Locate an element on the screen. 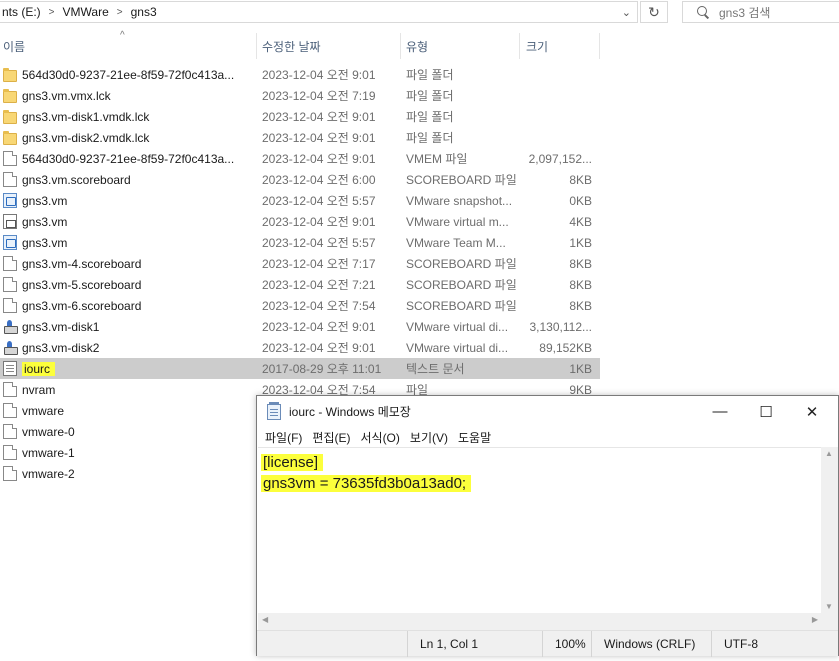 The width and height of the screenshot is (839, 661). file-name-cell: iourc is located at coordinates (128, 368).